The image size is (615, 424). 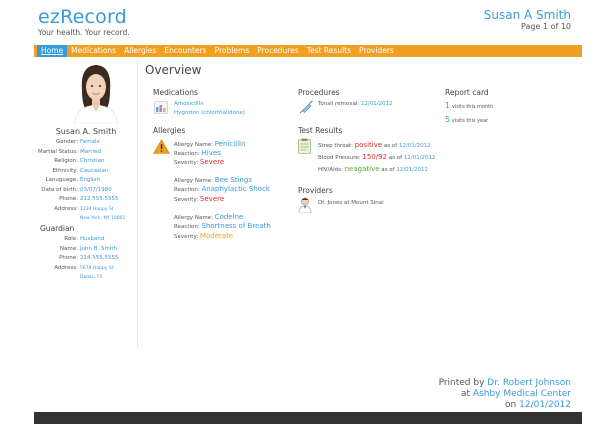 What do you see at coordinates (522, 394) in the screenshot?
I see `medical-center: Ashby Medical Center` at bounding box center [522, 394].